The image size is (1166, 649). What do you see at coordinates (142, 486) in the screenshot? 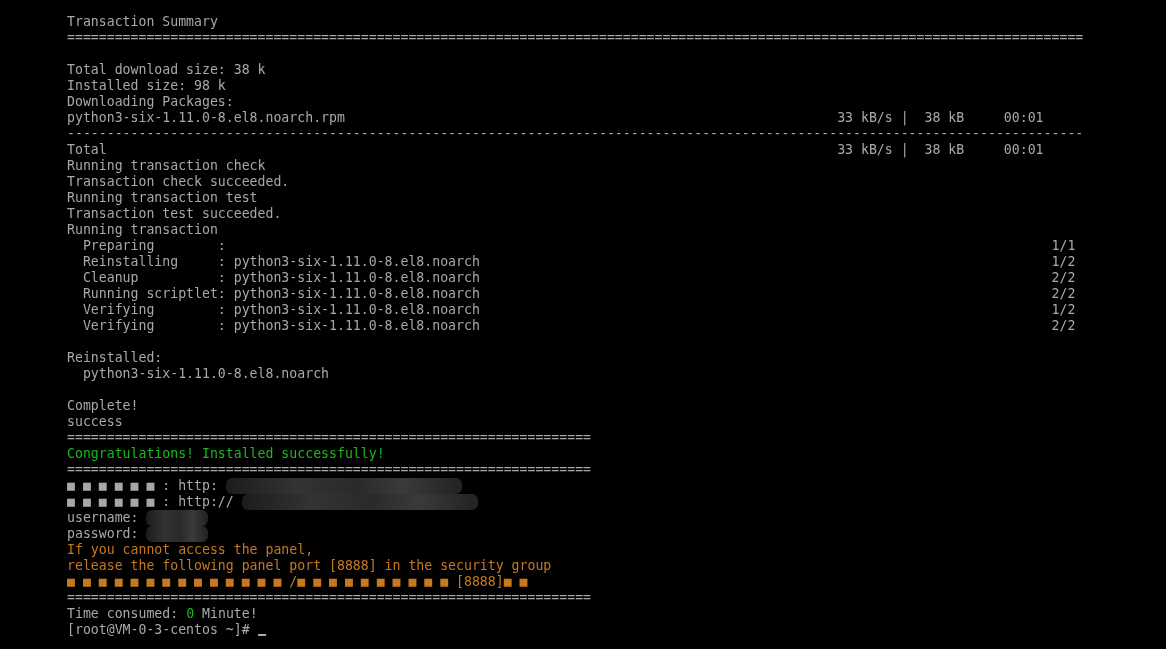
I see `terminal-text: ■ ■ ■ ■ ■ ■ : http:` at bounding box center [142, 486].